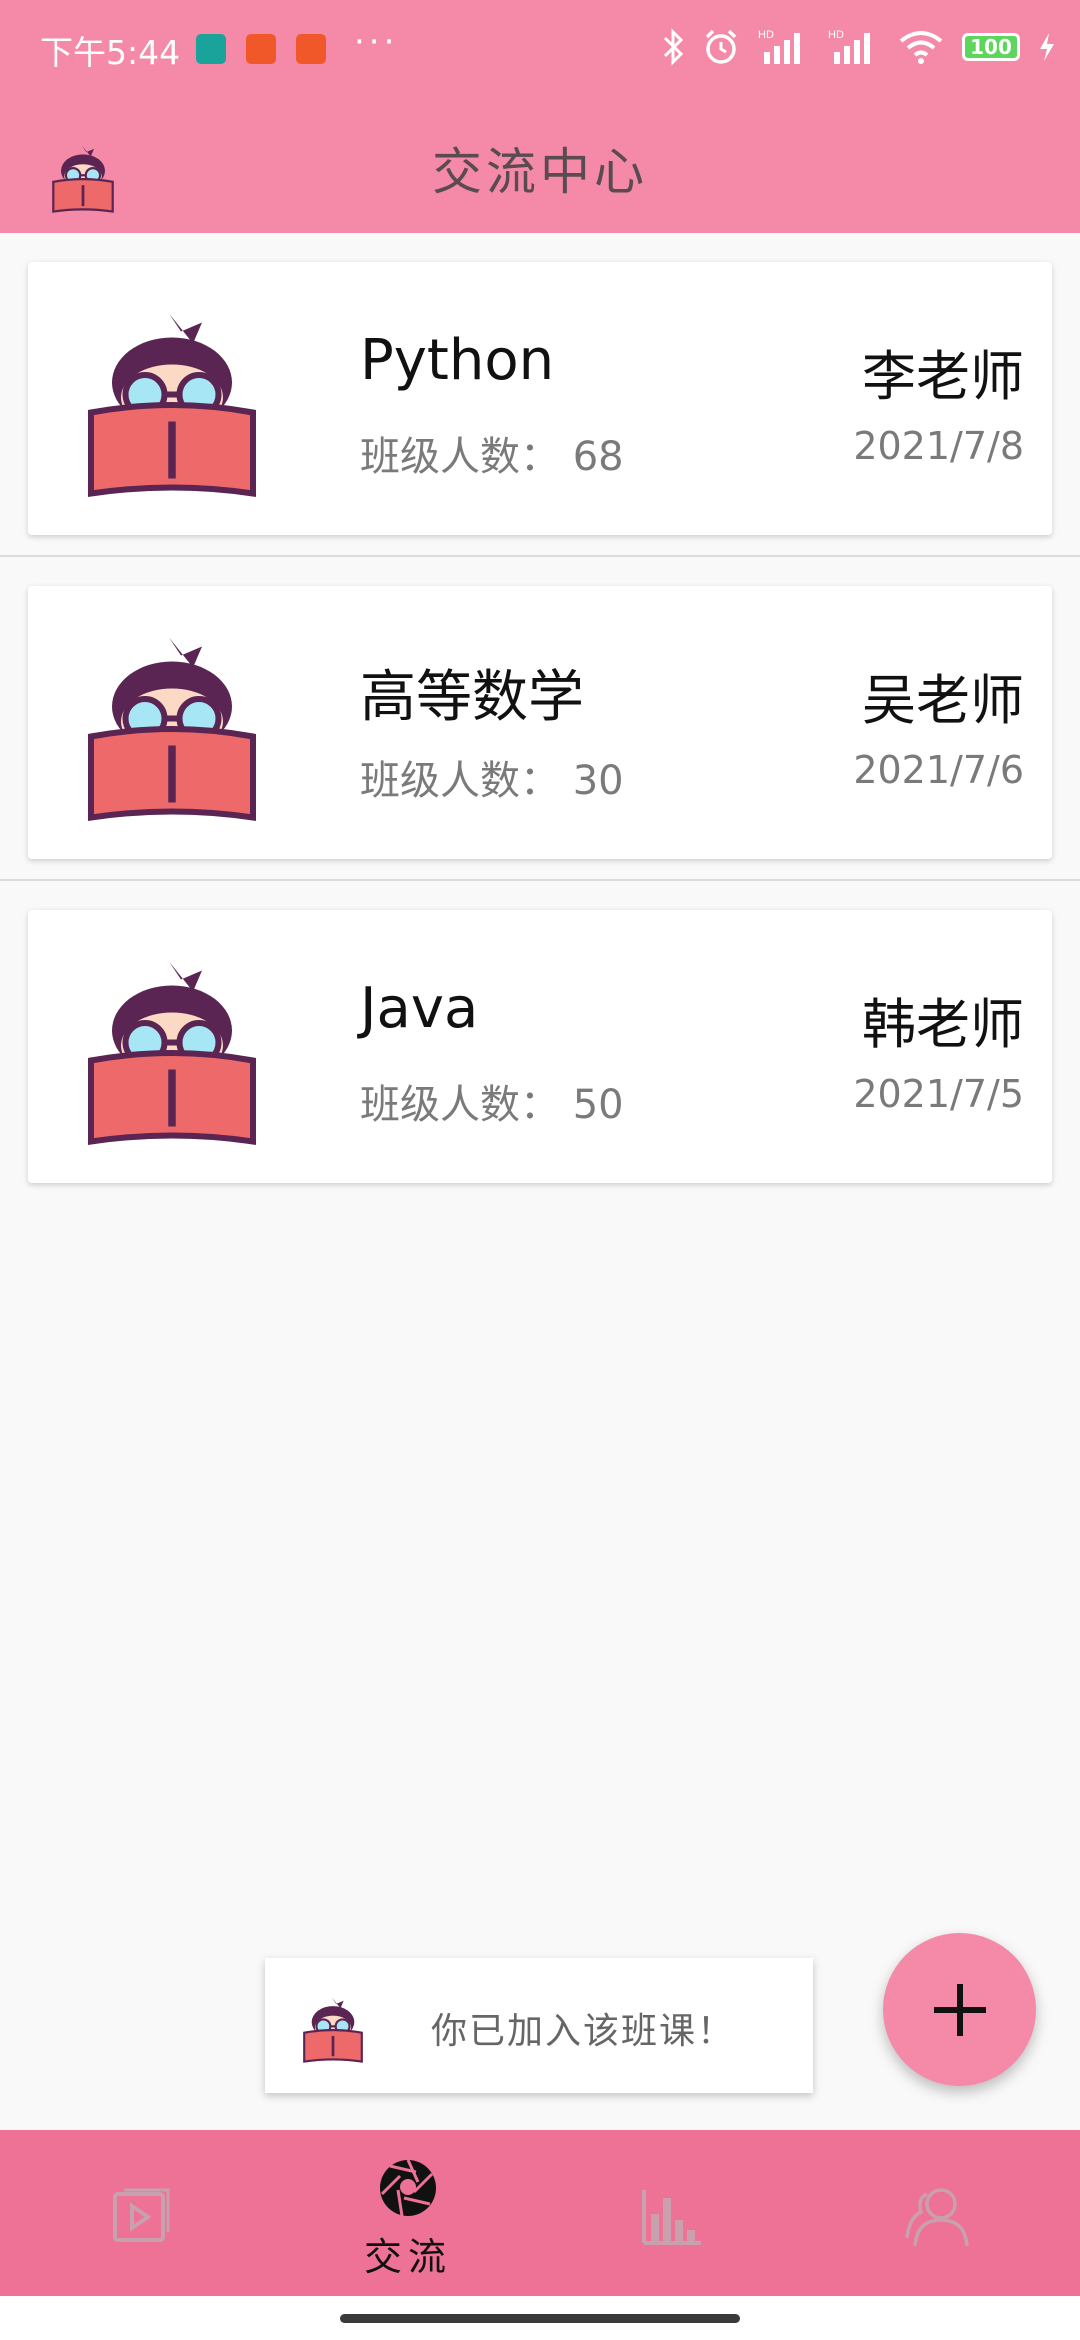 Image resolution: width=1080 pixels, height=2340 pixels. Describe the element at coordinates (598, 1105) in the screenshot. I see `count-value: 50` at that location.